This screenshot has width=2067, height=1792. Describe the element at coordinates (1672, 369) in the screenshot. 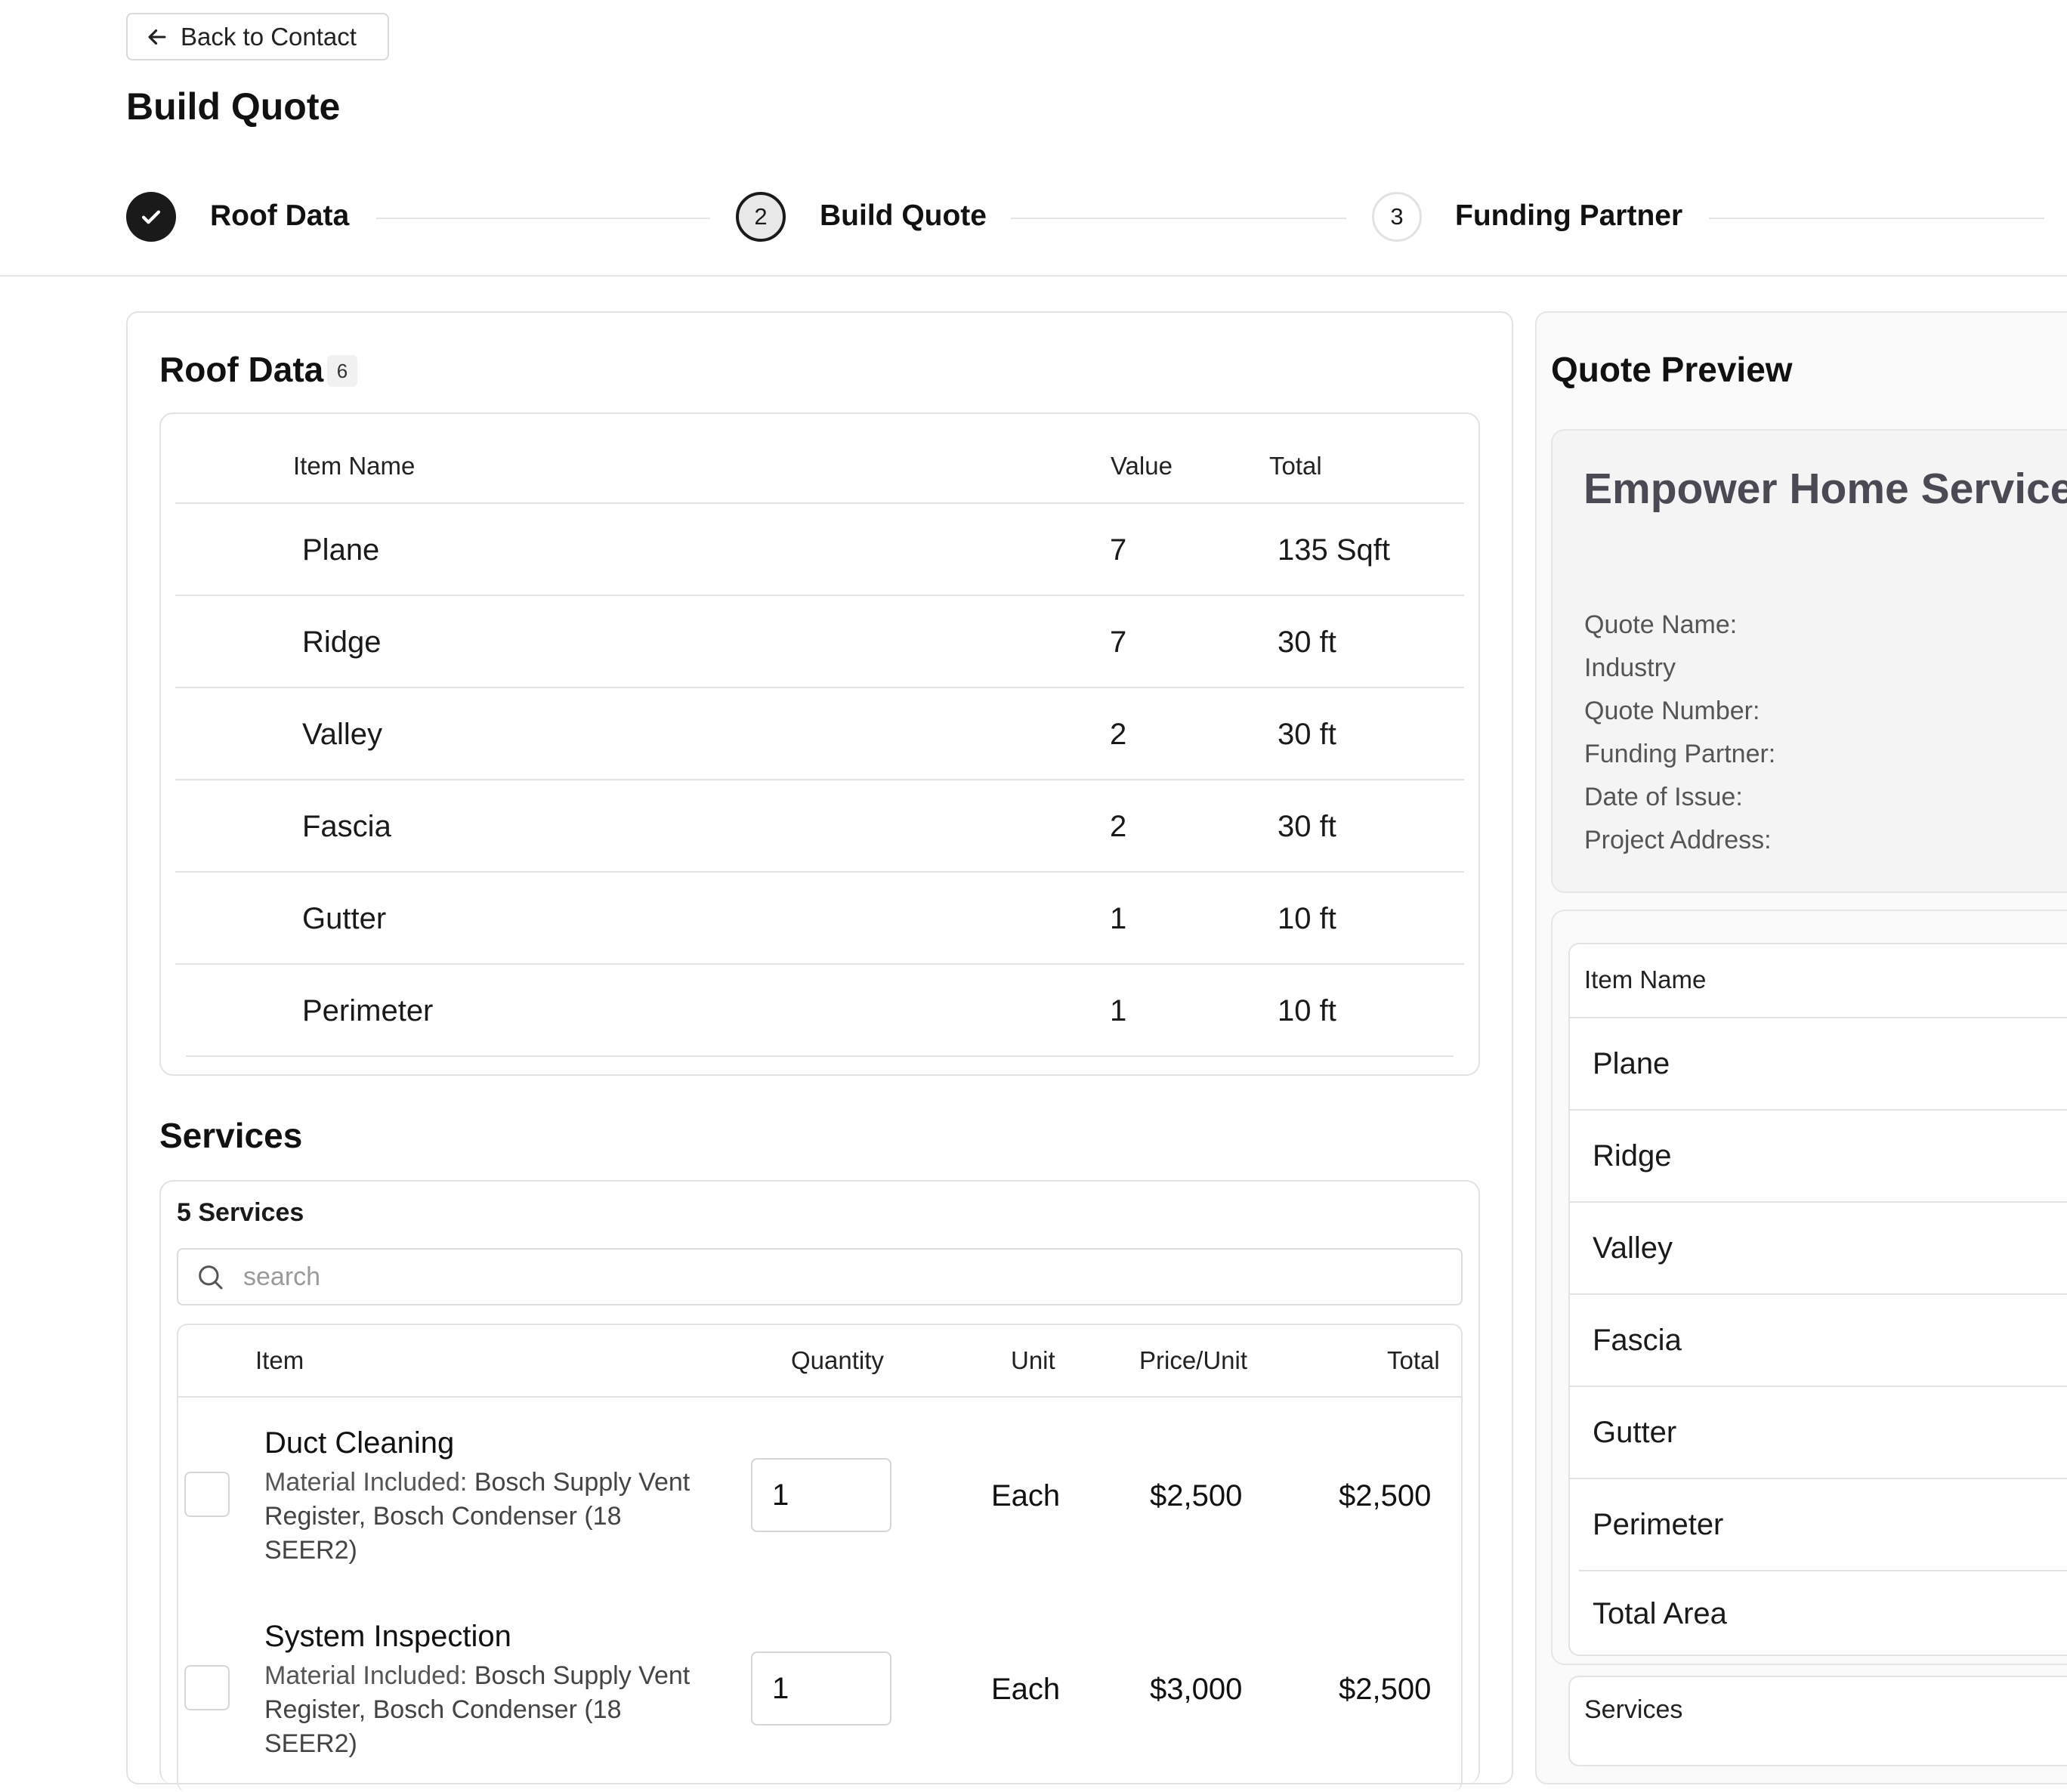

I see `quote-preview-title: Quote Preview` at that location.